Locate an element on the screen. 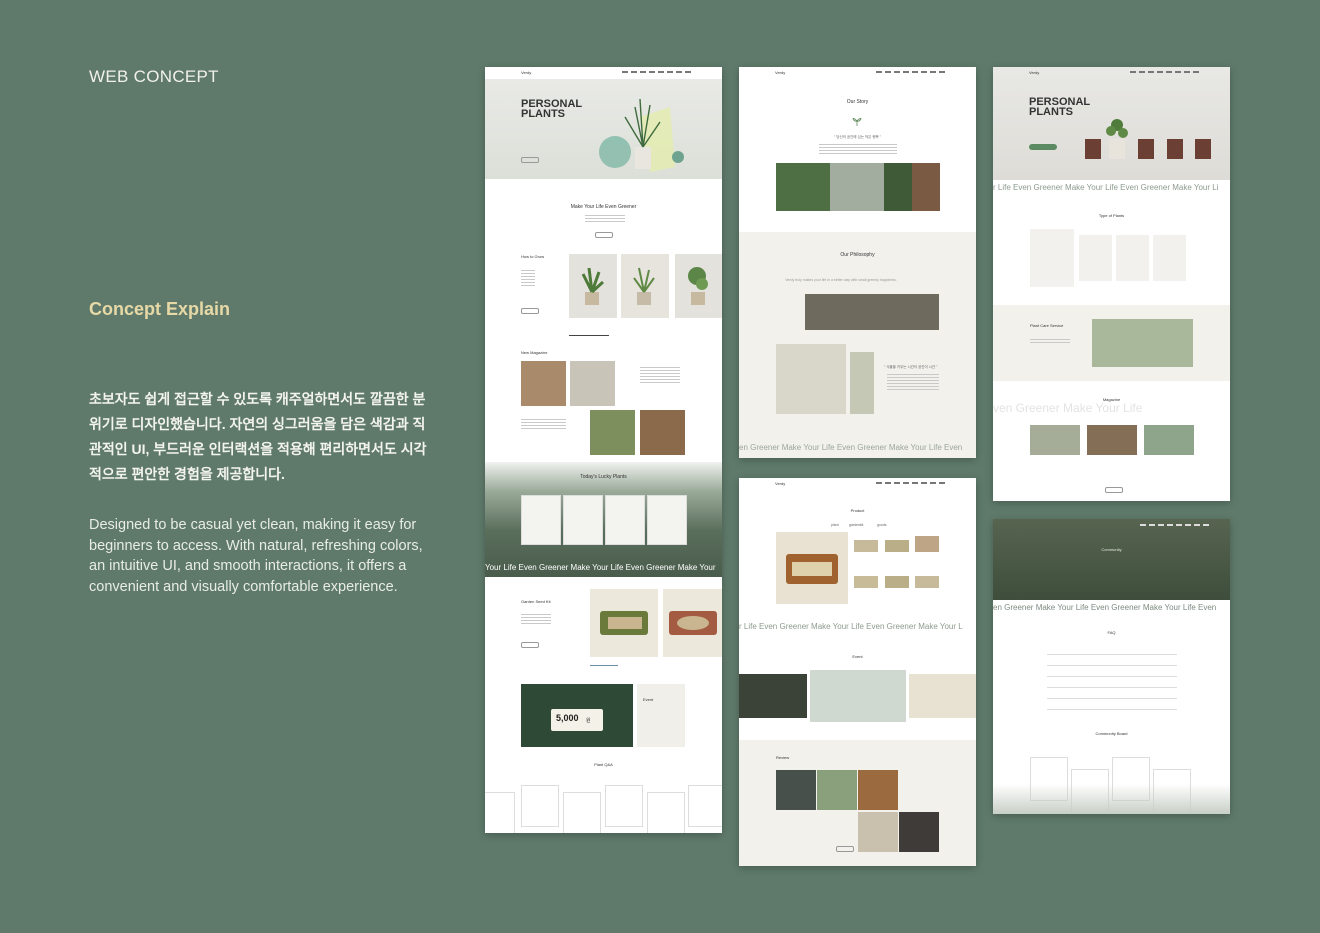  review-button is located at coordinates (845, 849).